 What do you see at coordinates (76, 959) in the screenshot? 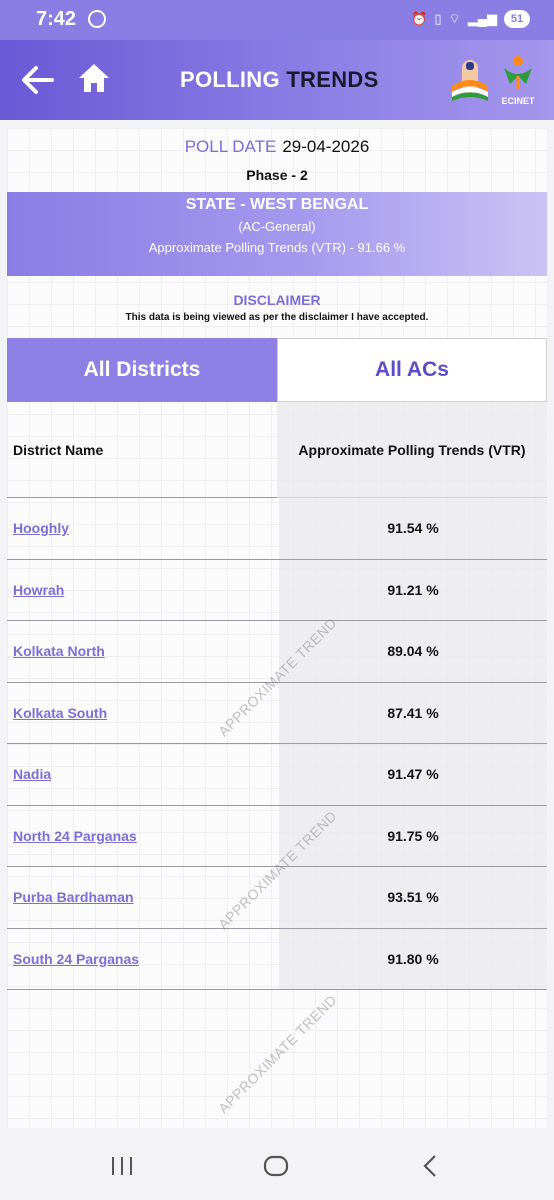
I see `district-link: South 24 Parganas` at bounding box center [76, 959].